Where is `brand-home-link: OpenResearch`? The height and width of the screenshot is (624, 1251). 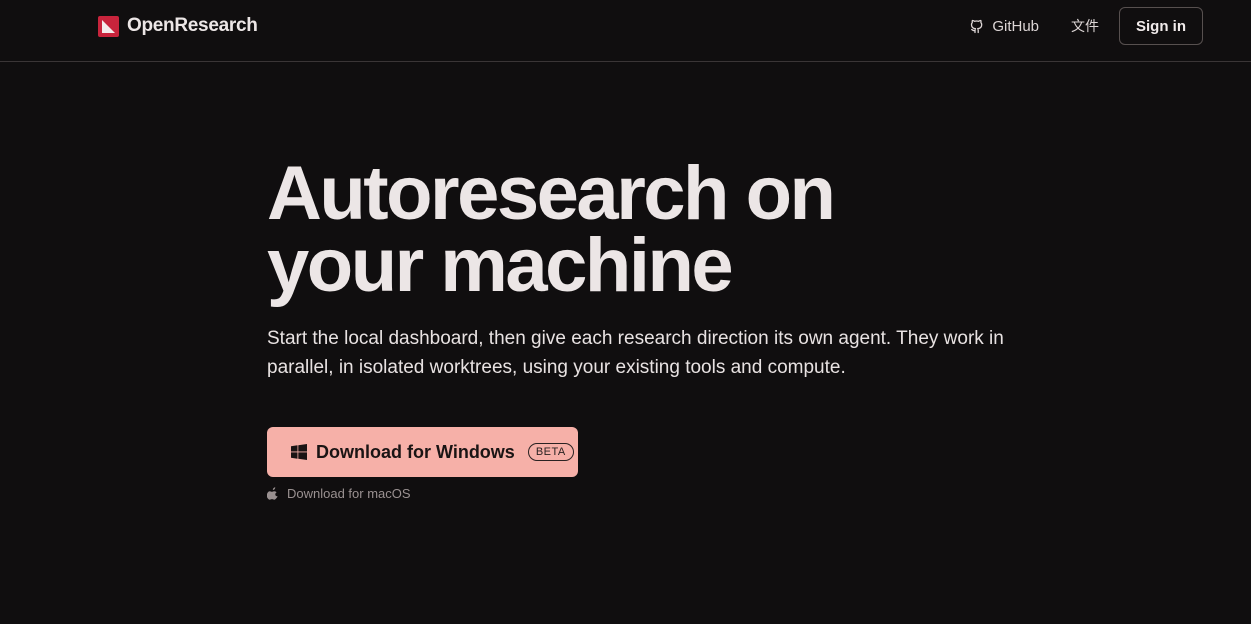
brand-home-link: OpenResearch is located at coordinates (178, 26).